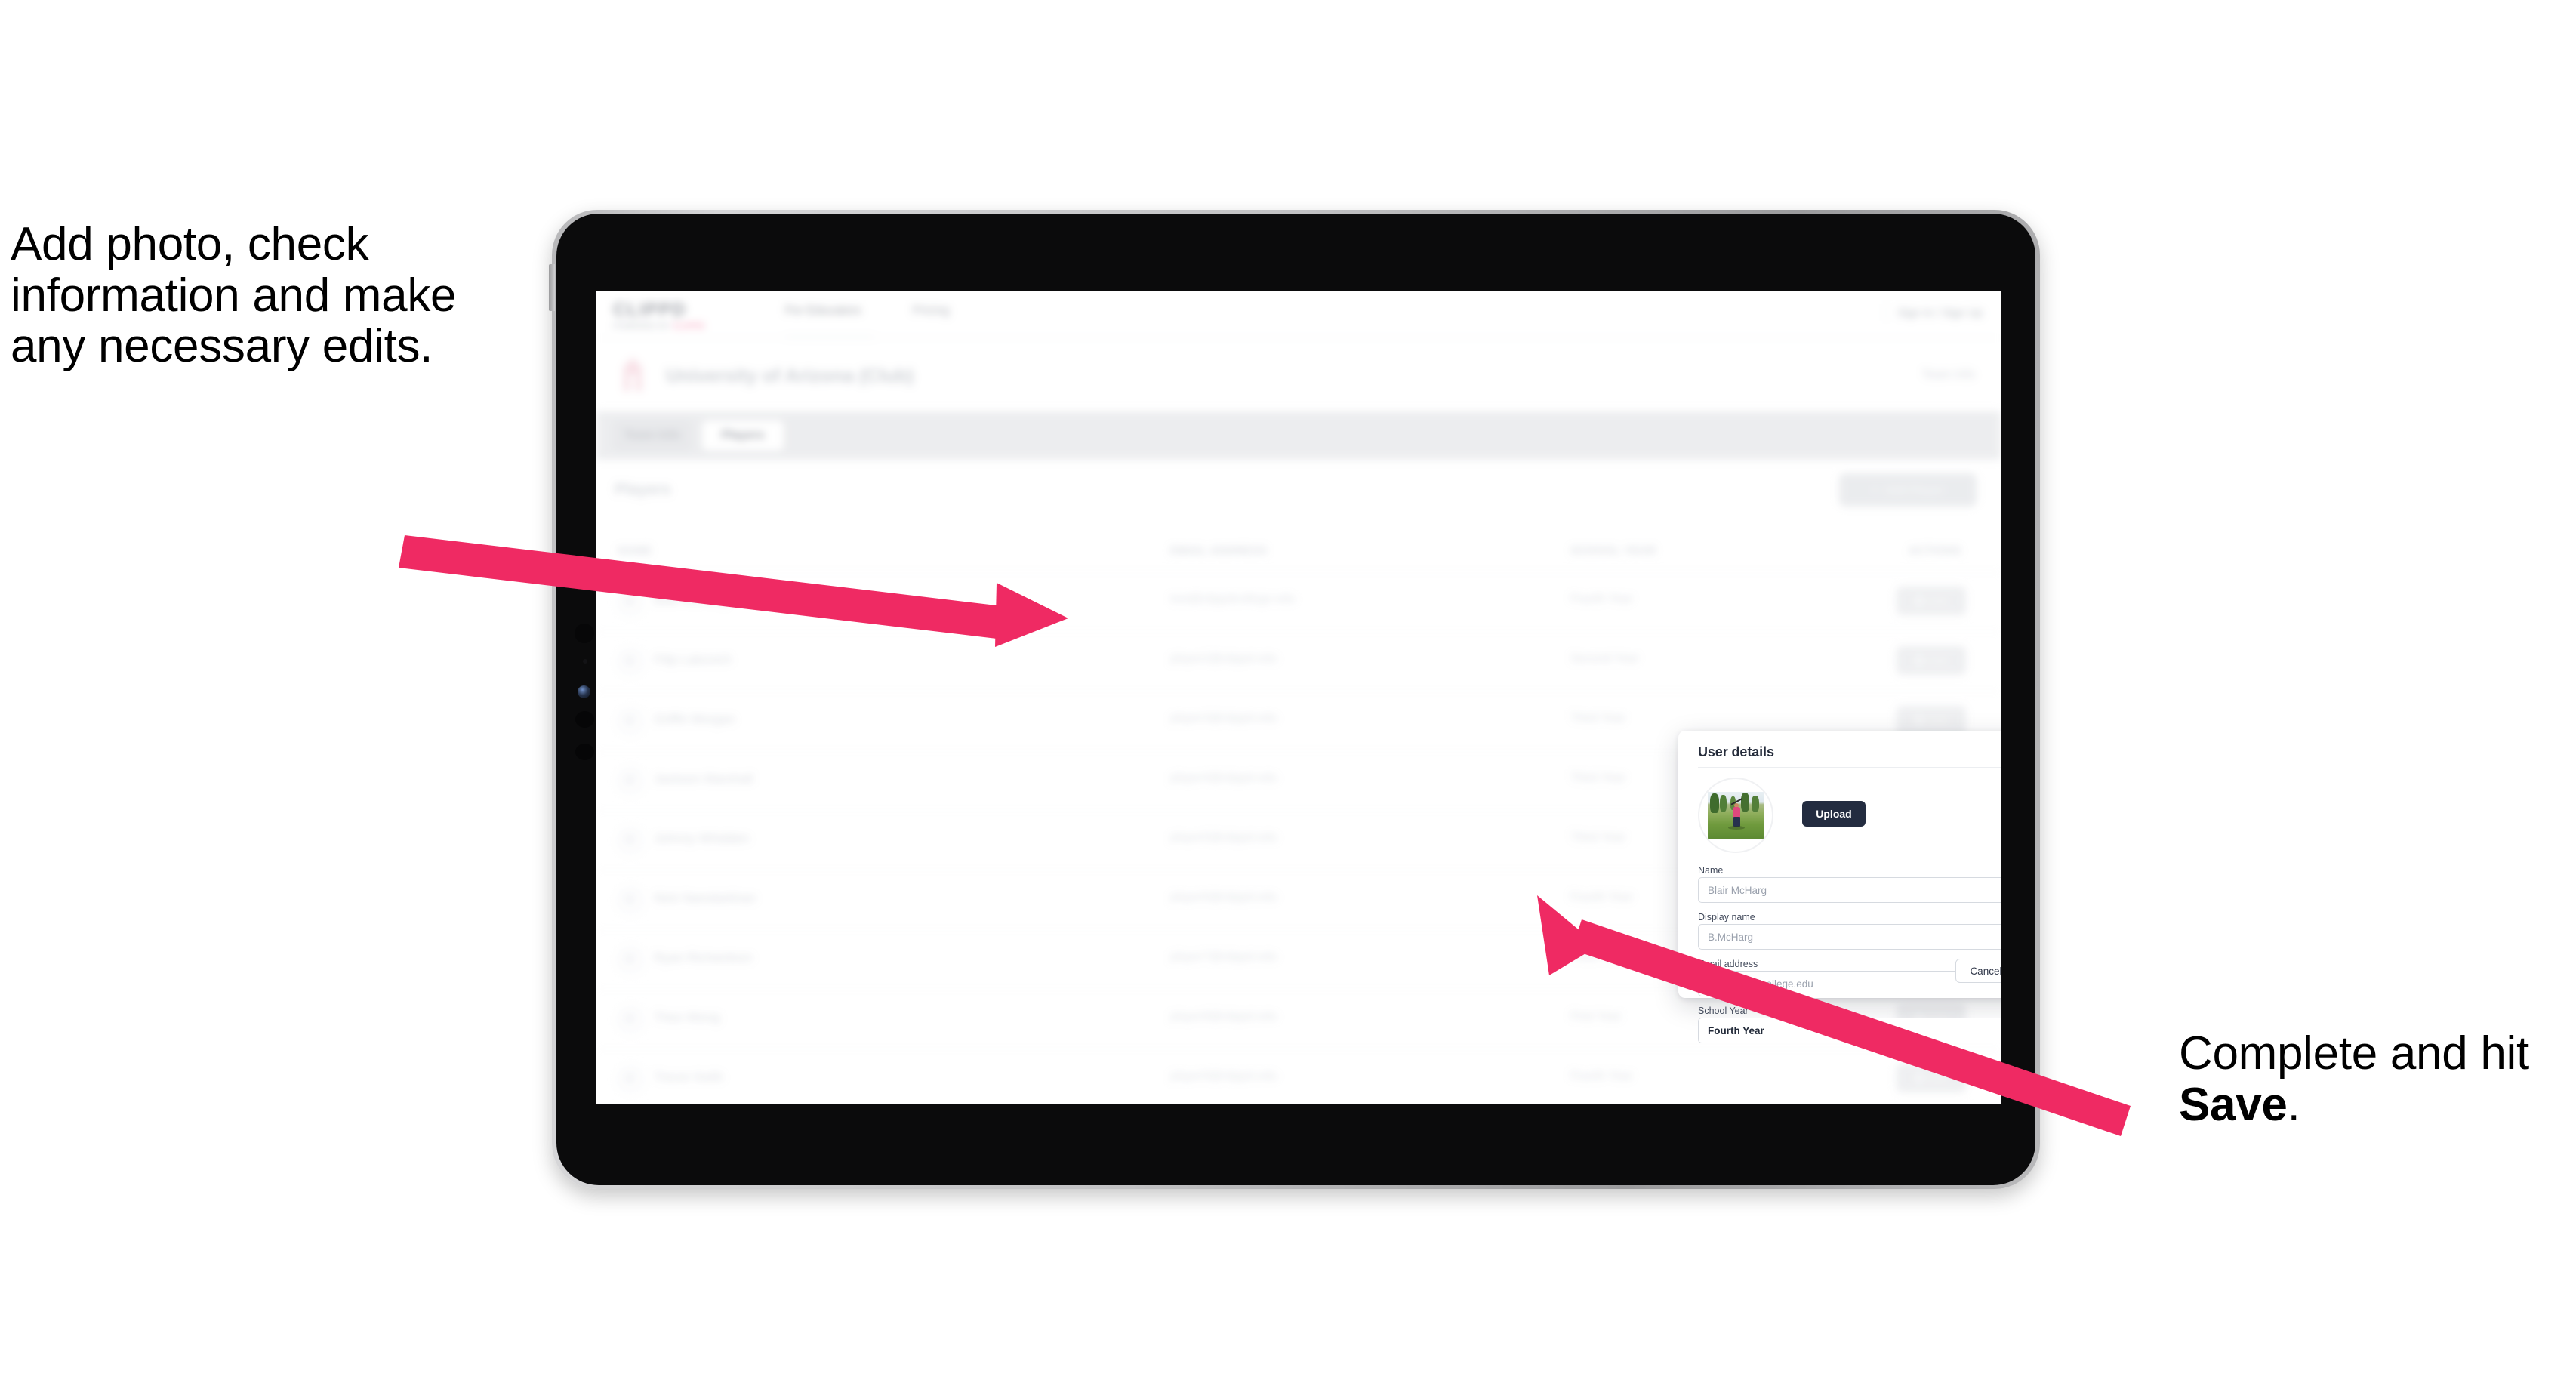  What do you see at coordinates (1850, 1030) in the screenshot?
I see `school-year-select: Fourth Year` at bounding box center [1850, 1030].